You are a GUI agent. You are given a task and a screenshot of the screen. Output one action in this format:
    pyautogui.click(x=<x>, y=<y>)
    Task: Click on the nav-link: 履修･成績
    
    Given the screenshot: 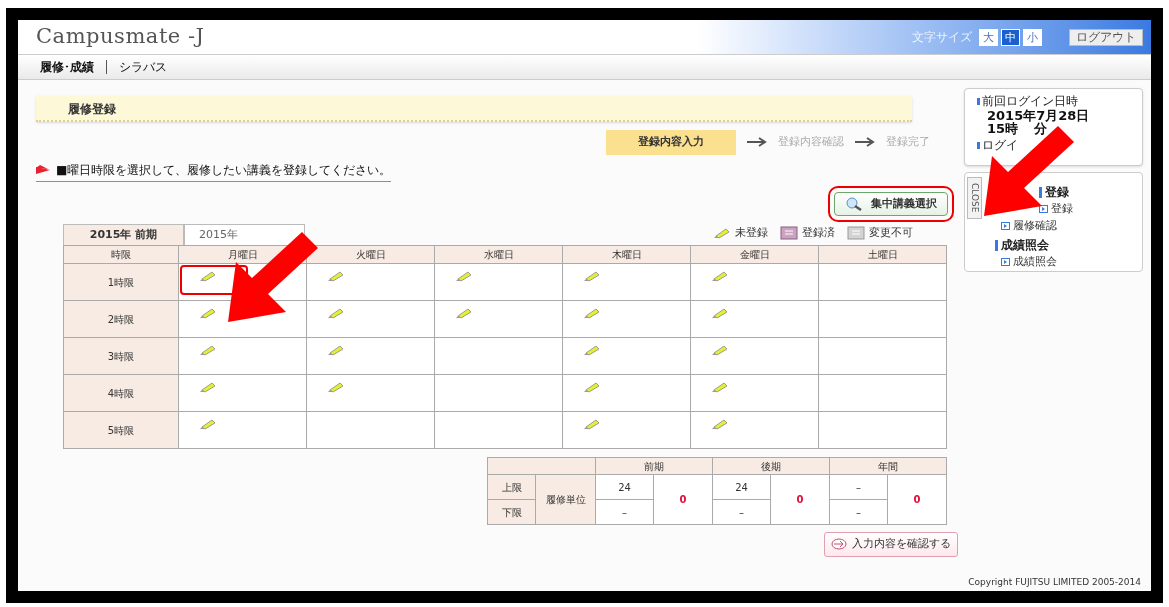 What is the action you would take?
    pyautogui.click(x=67, y=67)
    